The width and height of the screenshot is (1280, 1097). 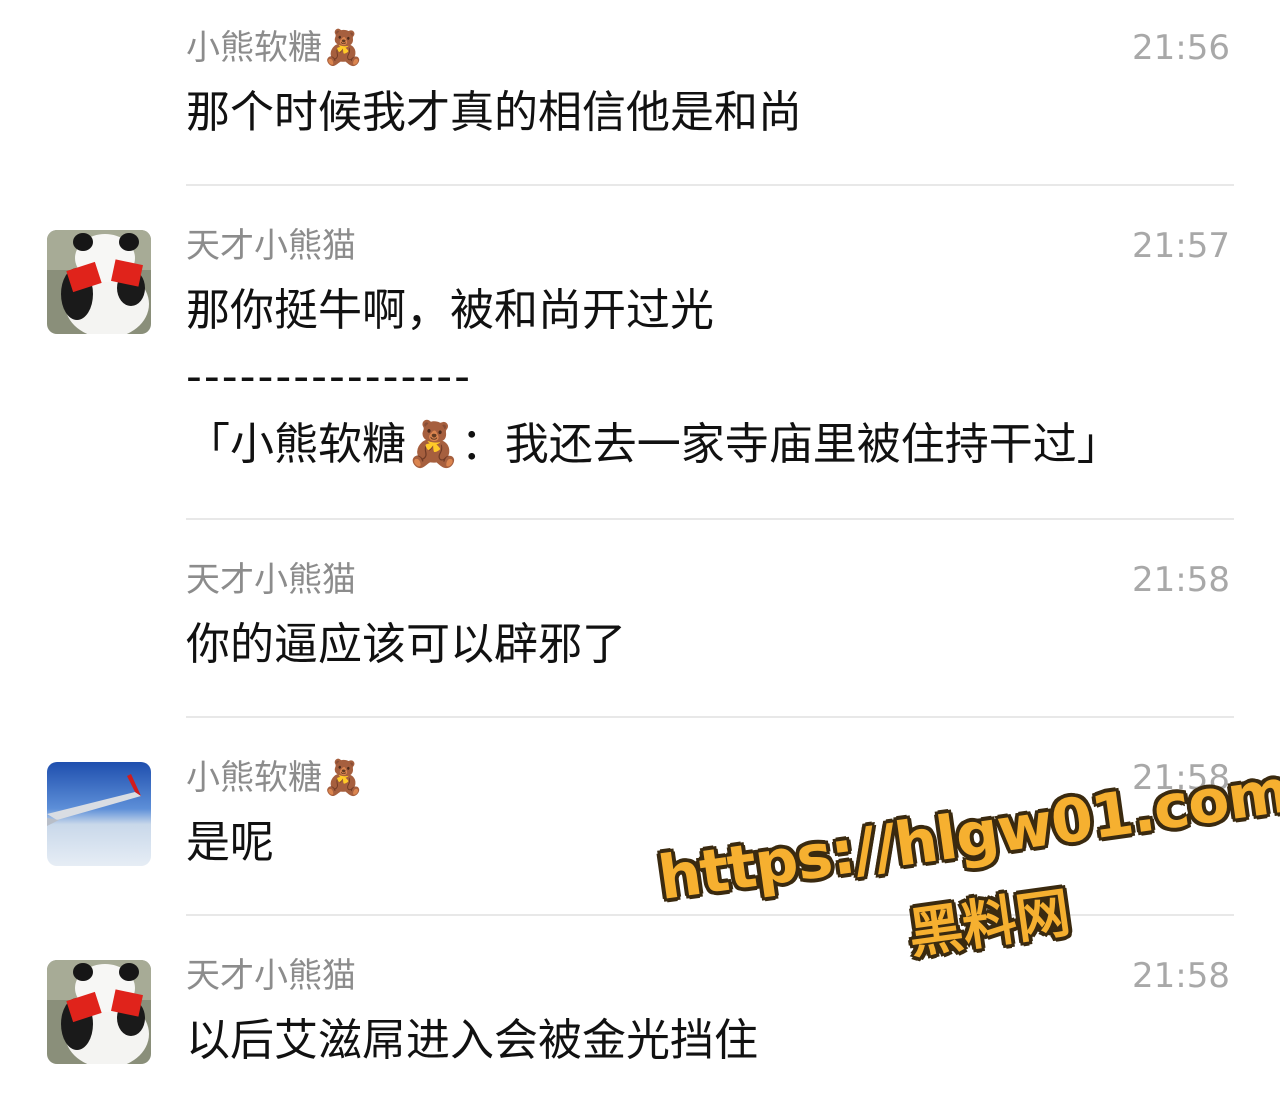 I want to click on message-text: 是呢, so click(x=230, y=842).